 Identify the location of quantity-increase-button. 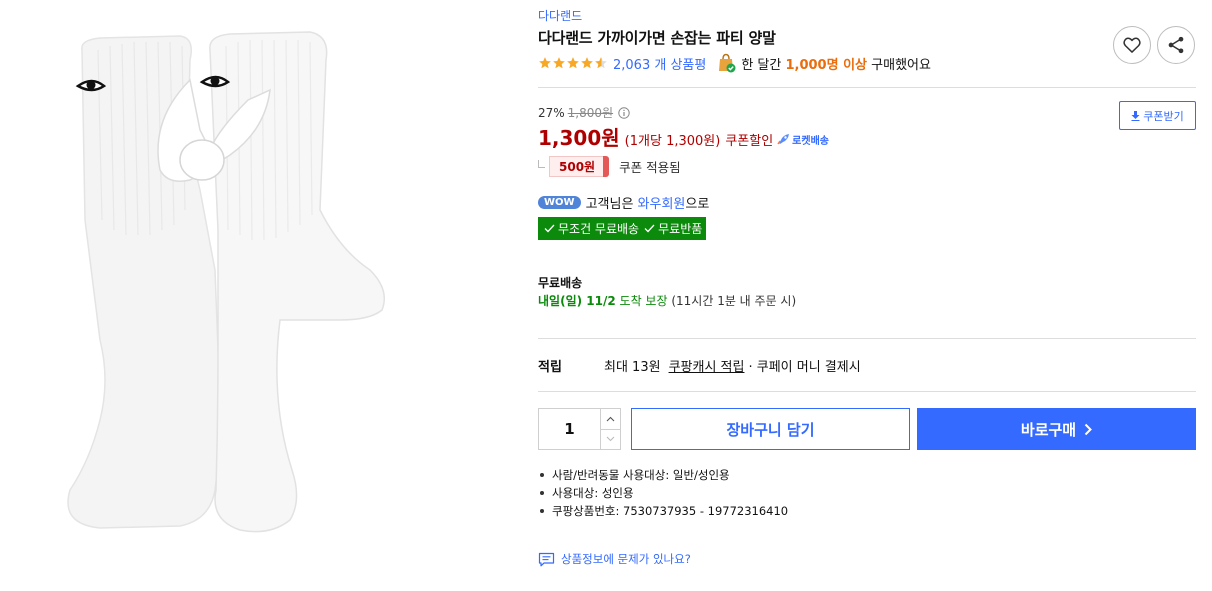
(610, 419).